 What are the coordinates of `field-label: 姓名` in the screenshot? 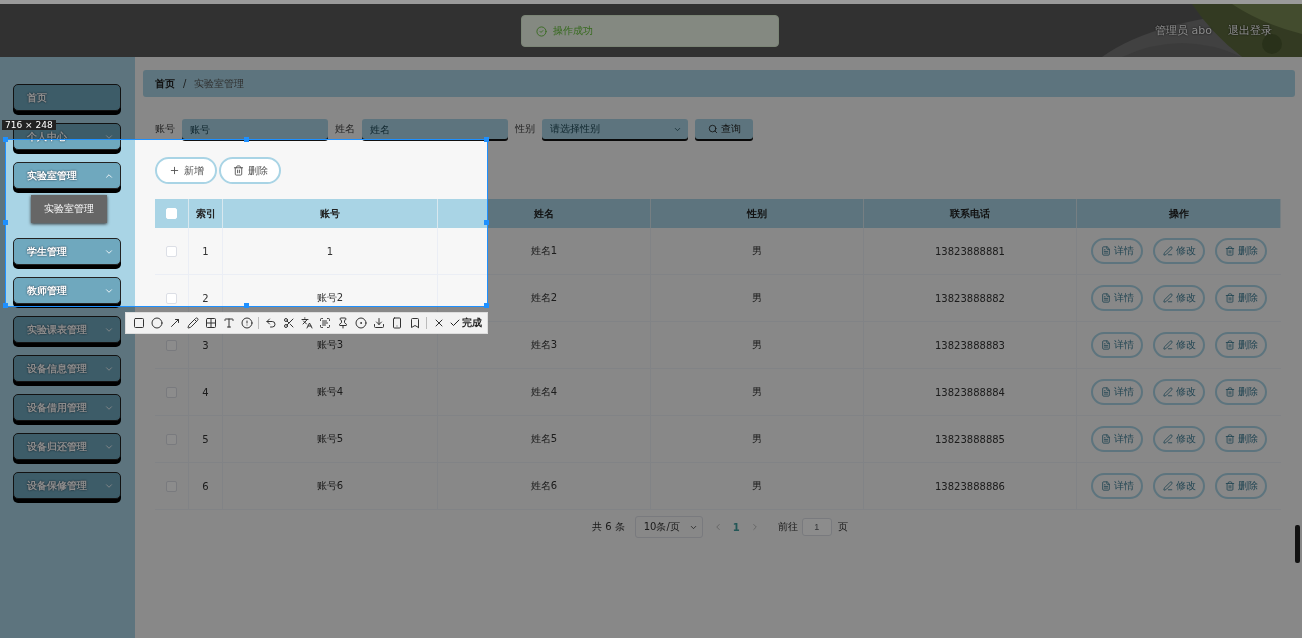 It's located at (345, 129).